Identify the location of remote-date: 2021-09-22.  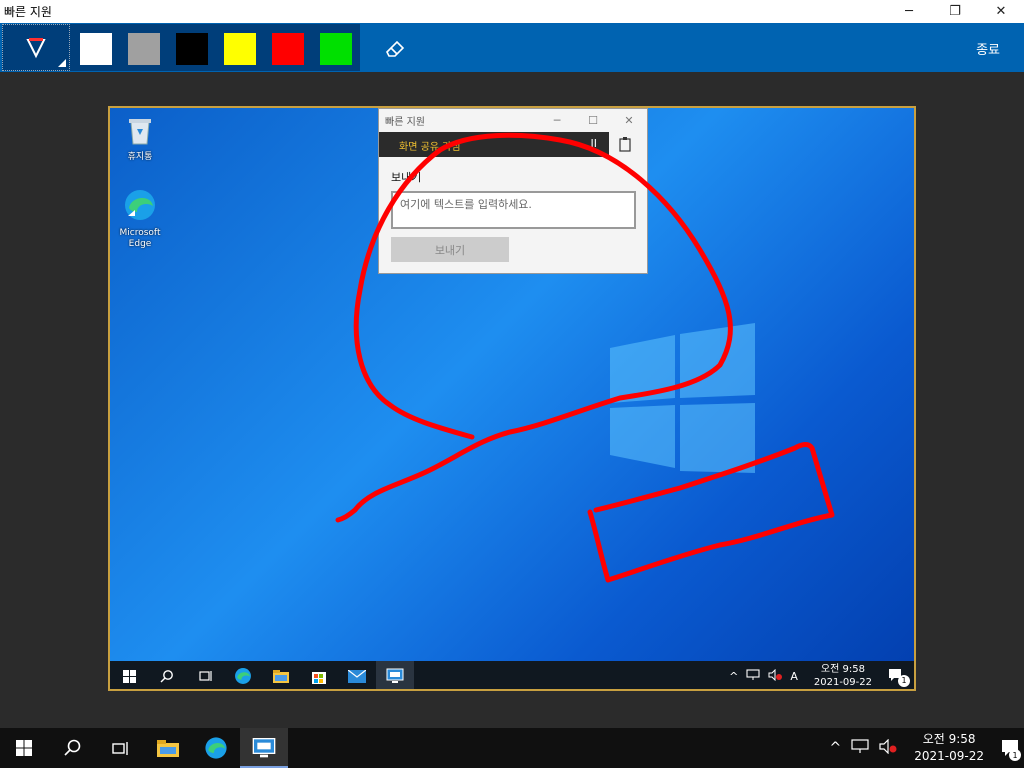
(842, 682).